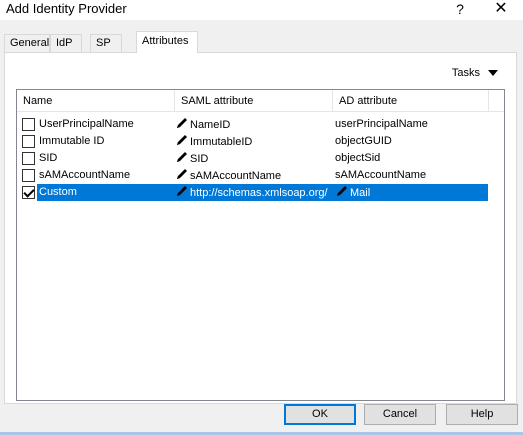 Image resolution: width=523 pixels, height=435 pixels. What do you see at coordinates (410, 141) in the screenshot?
I see `cell-ad-attribute: objectGUID` at bounding box center [410, 141].